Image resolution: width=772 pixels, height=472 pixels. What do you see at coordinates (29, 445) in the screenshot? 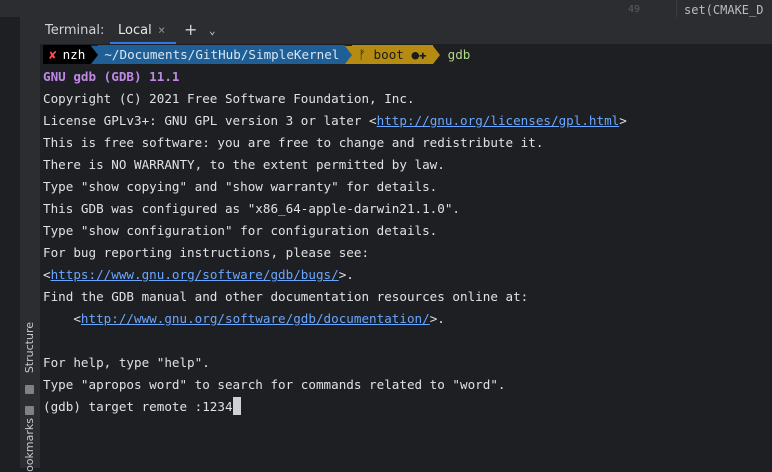
I see `bookmarks-tool-button: ookmarks` at bounding box center [29, 445].